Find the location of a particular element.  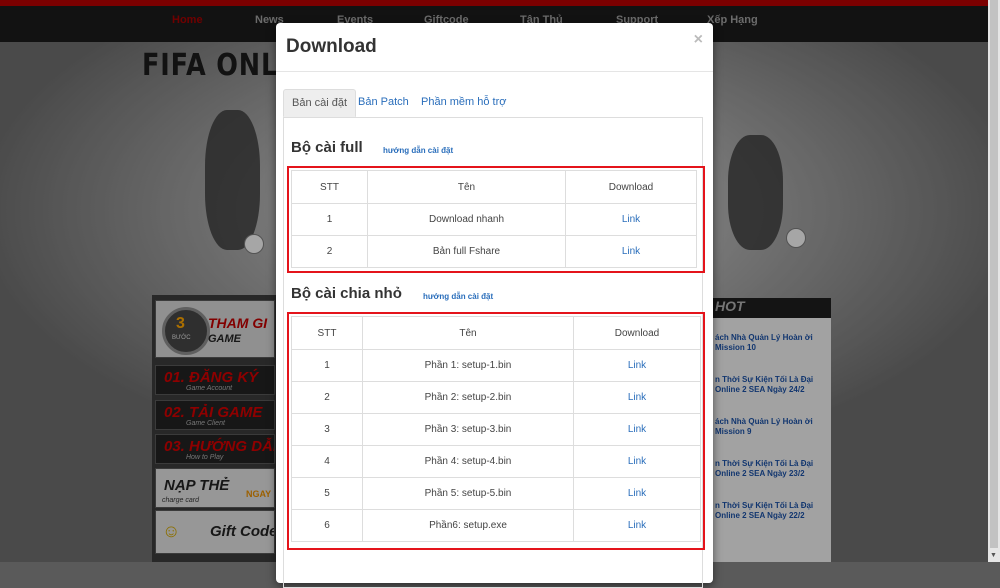

row-name: Phần 4: setup-4.bin is located at coordinates (468, 461).